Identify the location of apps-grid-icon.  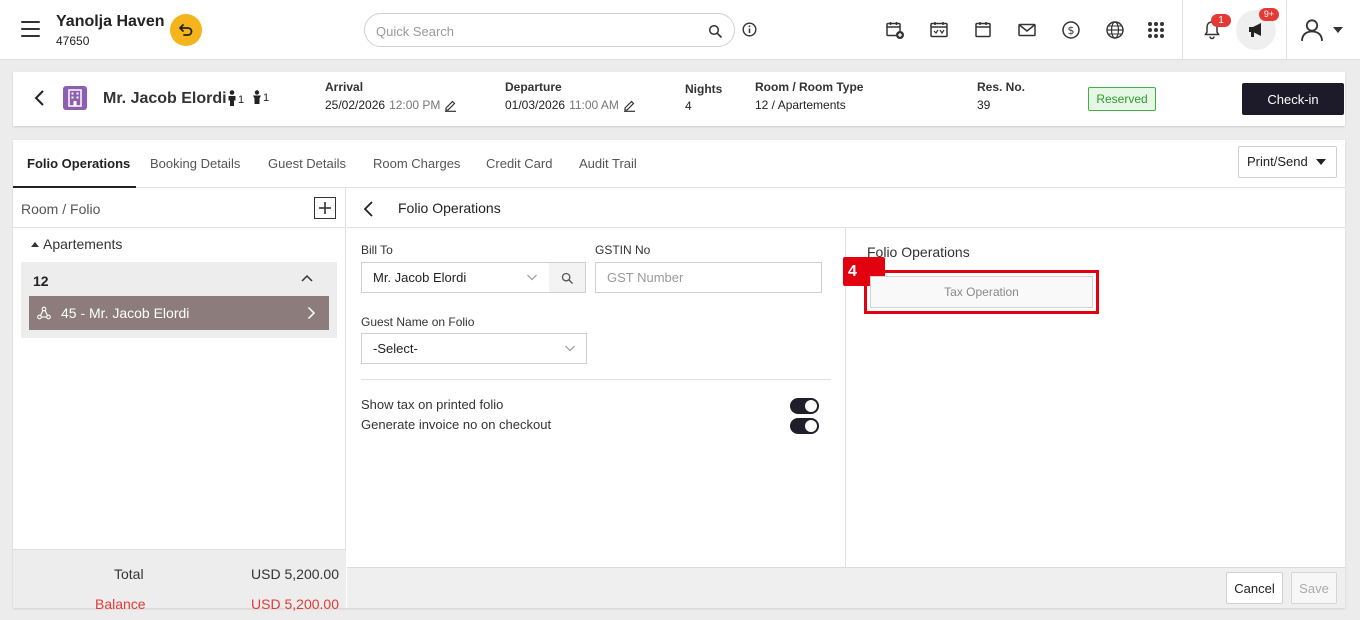
(1156, 30).